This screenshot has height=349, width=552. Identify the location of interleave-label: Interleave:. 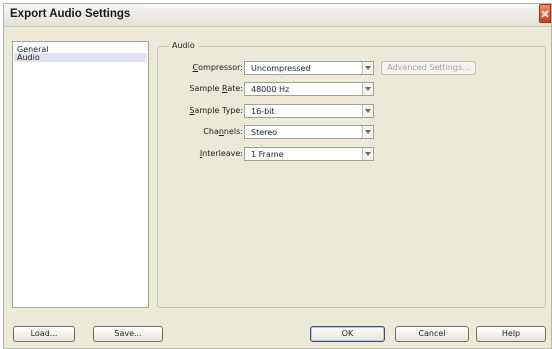
(221, 153).